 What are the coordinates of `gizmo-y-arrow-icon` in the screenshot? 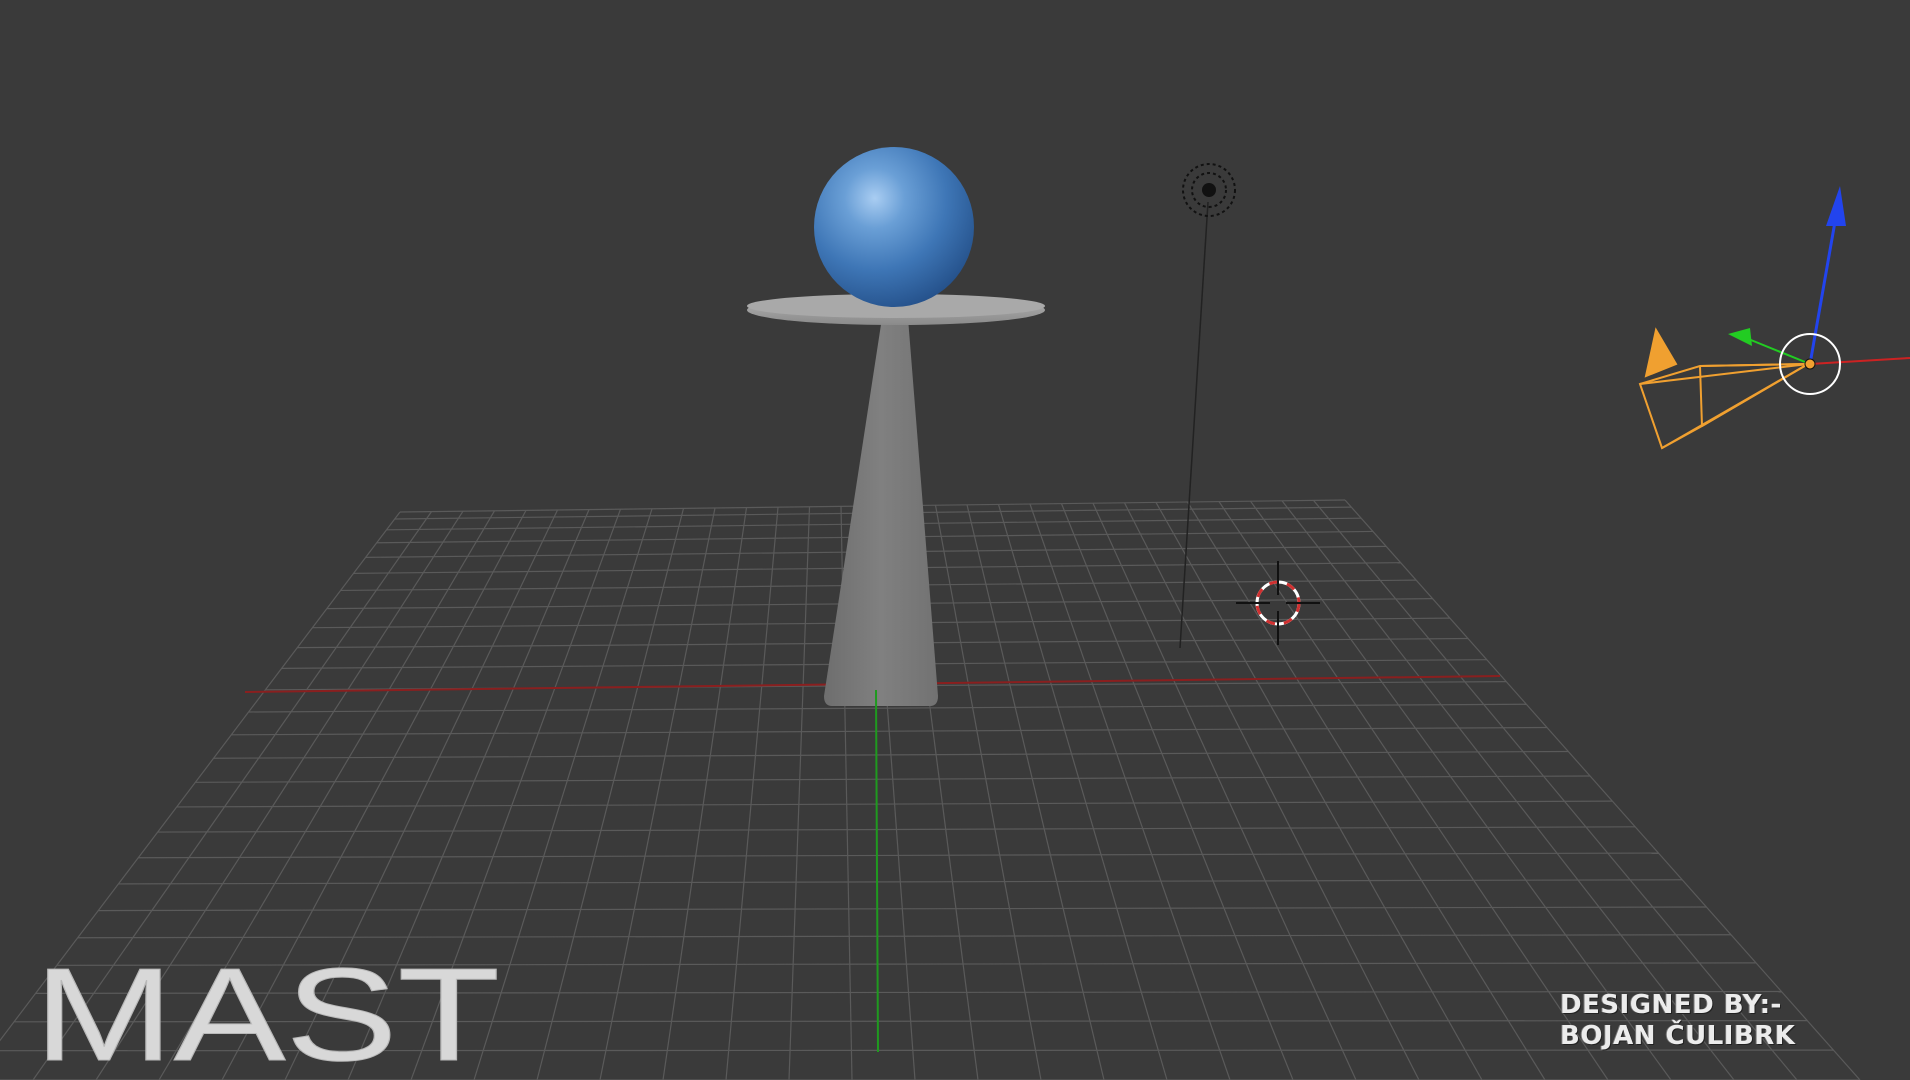 It's located at (1740, 337).